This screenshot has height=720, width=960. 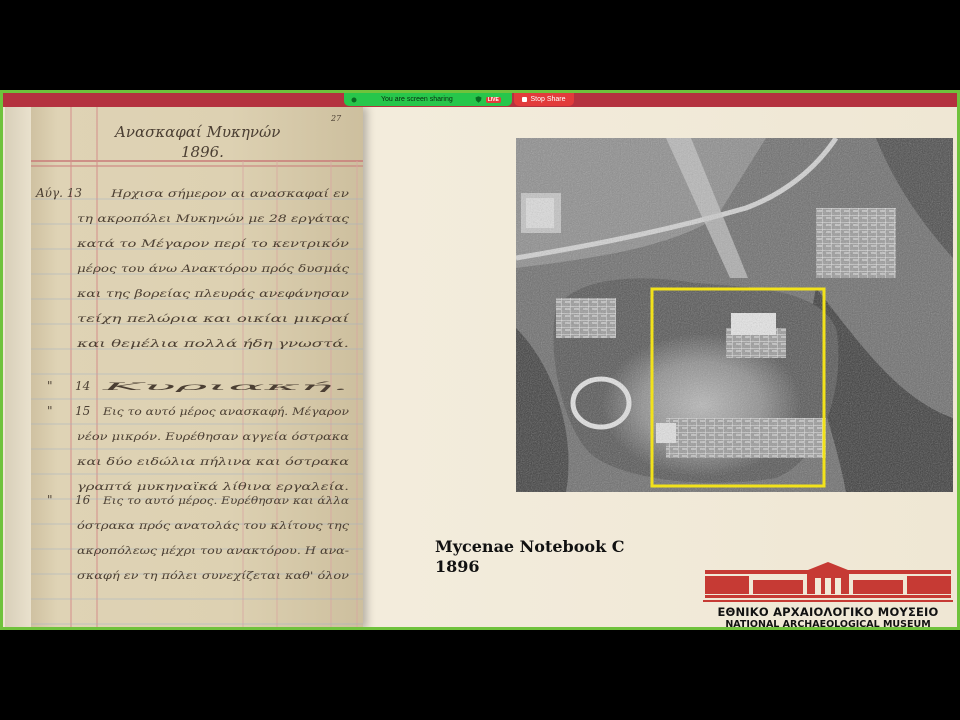 I want to click on notebook-page-mark: 27, so click(x=336, y=118).